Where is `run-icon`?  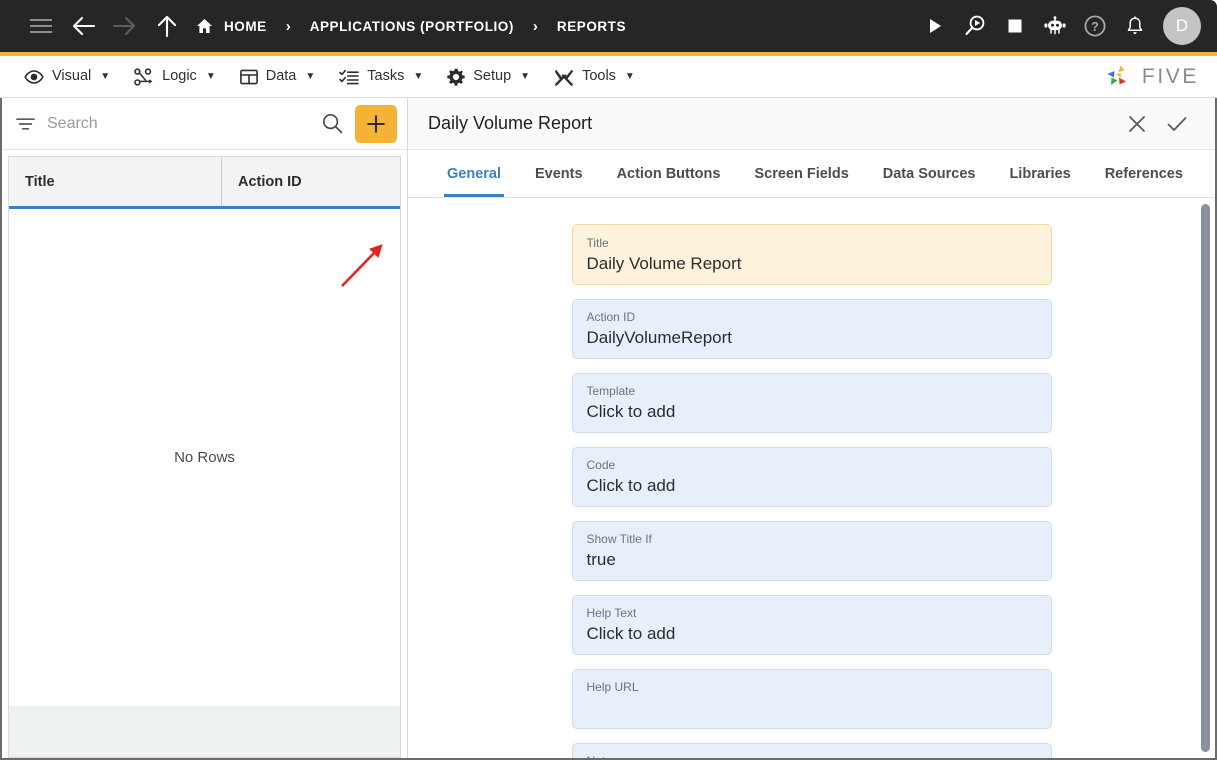 run-icon is located at coordinates (935, 26).